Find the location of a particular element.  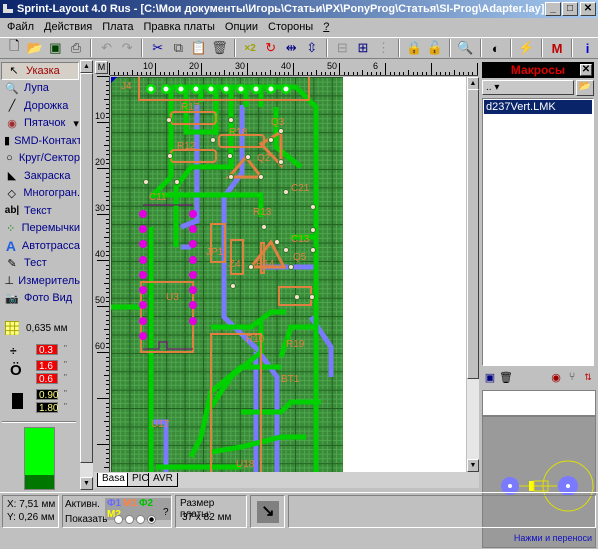

autoroute-icon: ⚡ is located at coordinates (526, 48).